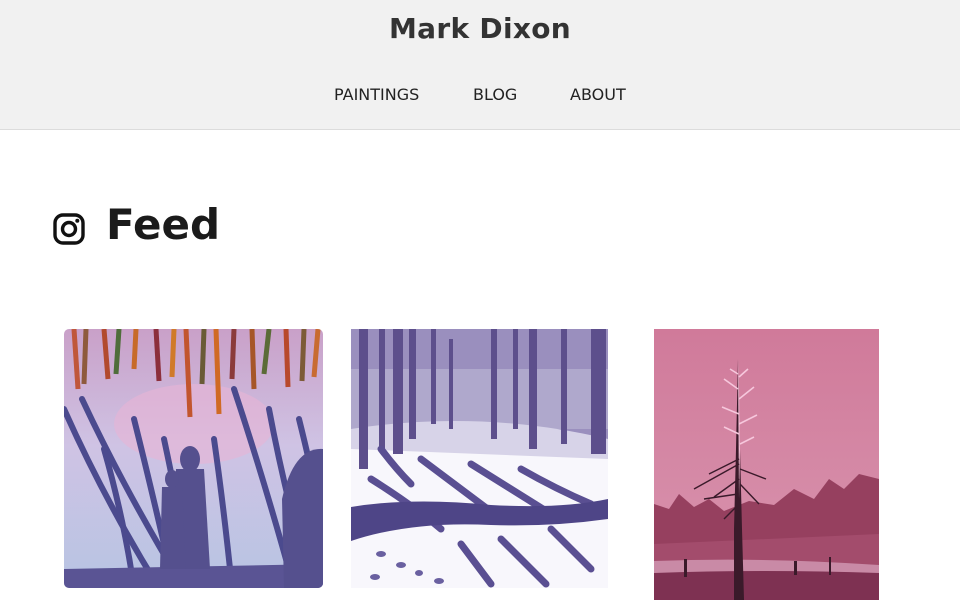  I want to click on site-title: Mark Dixon, so click(480, 28).